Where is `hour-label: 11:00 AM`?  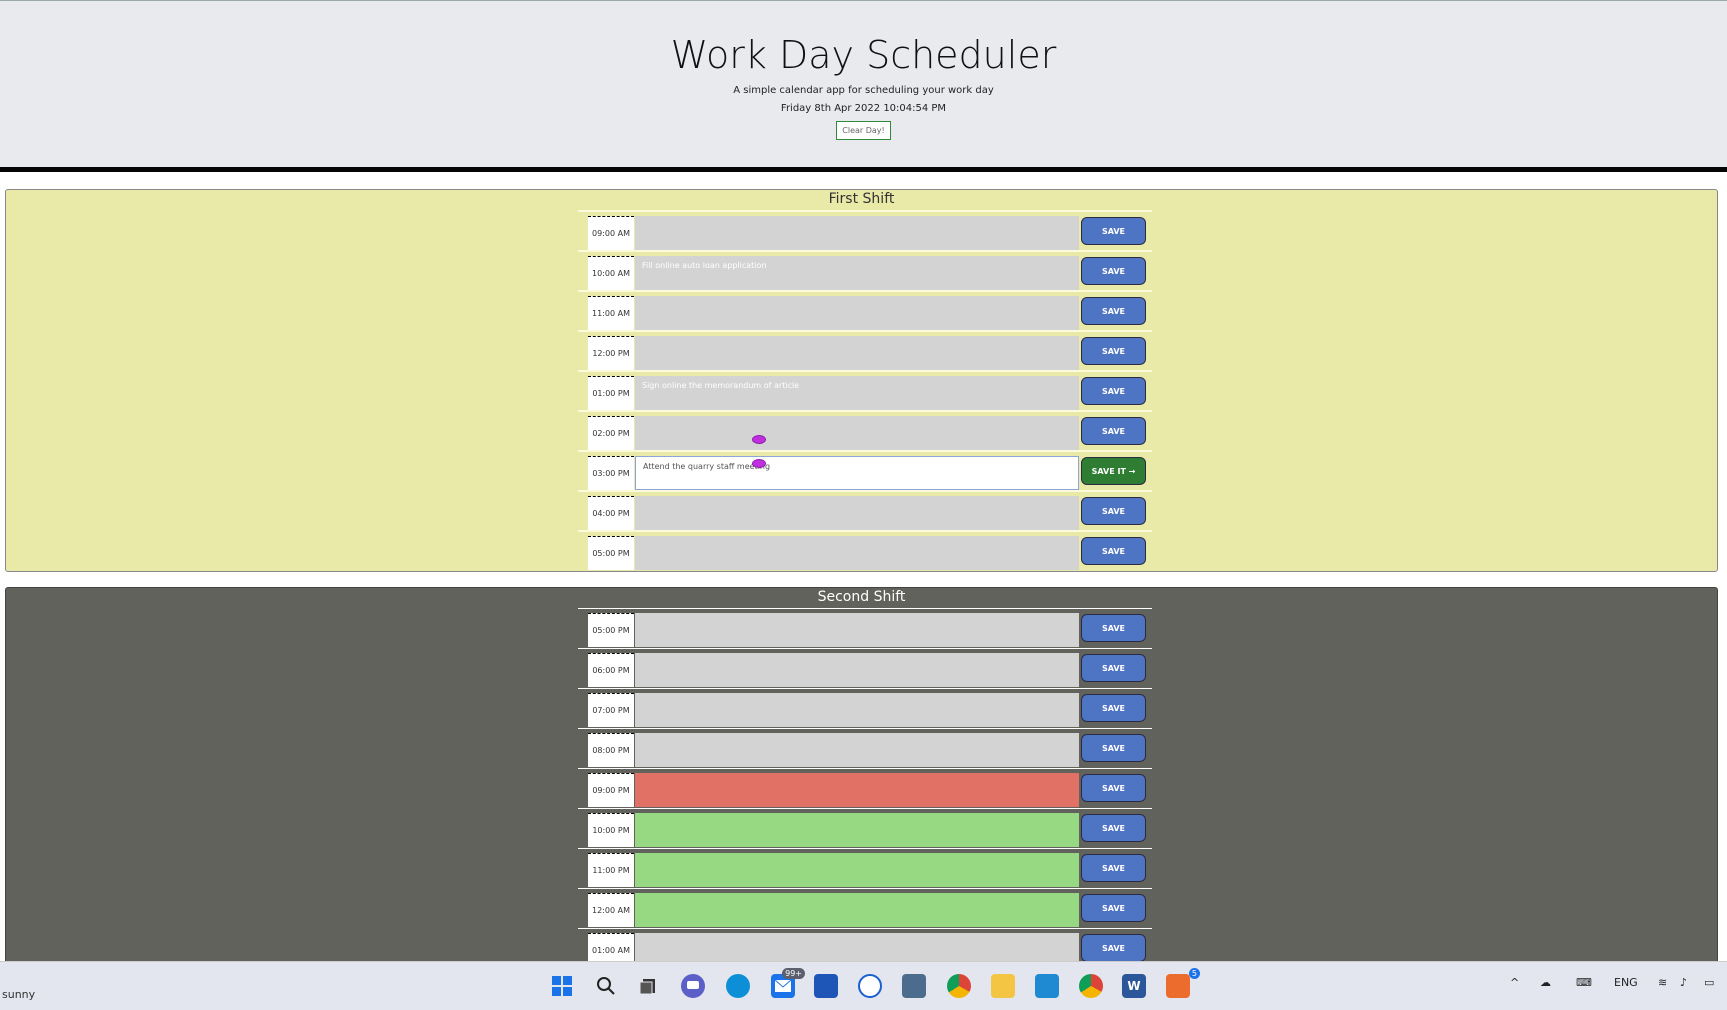 hour-label: 11:00 AM is located at coordinates (611, 313).